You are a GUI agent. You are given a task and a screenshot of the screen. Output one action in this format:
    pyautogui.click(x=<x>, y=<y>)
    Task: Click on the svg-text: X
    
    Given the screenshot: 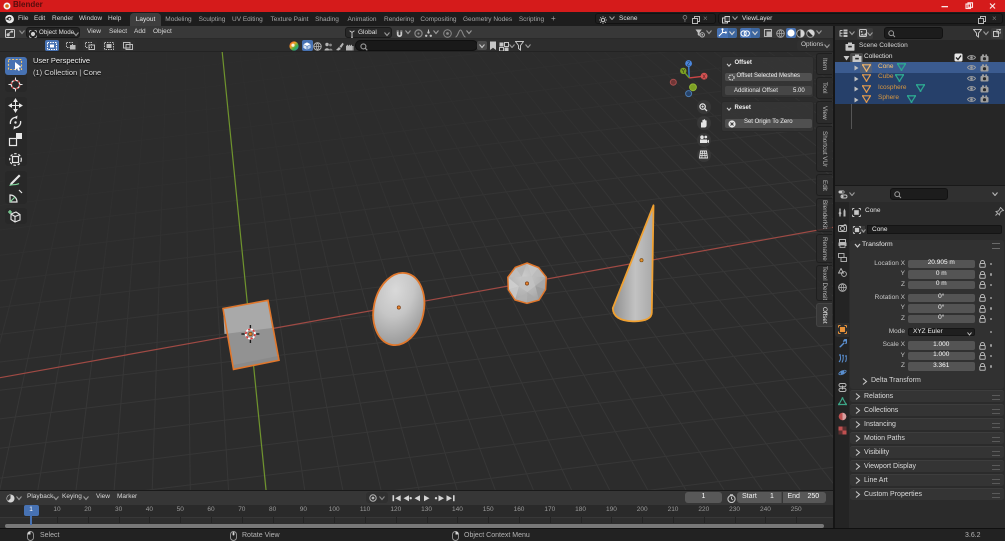 What is the action you would take?
    pyautogui.click(x=704, y=77)
    